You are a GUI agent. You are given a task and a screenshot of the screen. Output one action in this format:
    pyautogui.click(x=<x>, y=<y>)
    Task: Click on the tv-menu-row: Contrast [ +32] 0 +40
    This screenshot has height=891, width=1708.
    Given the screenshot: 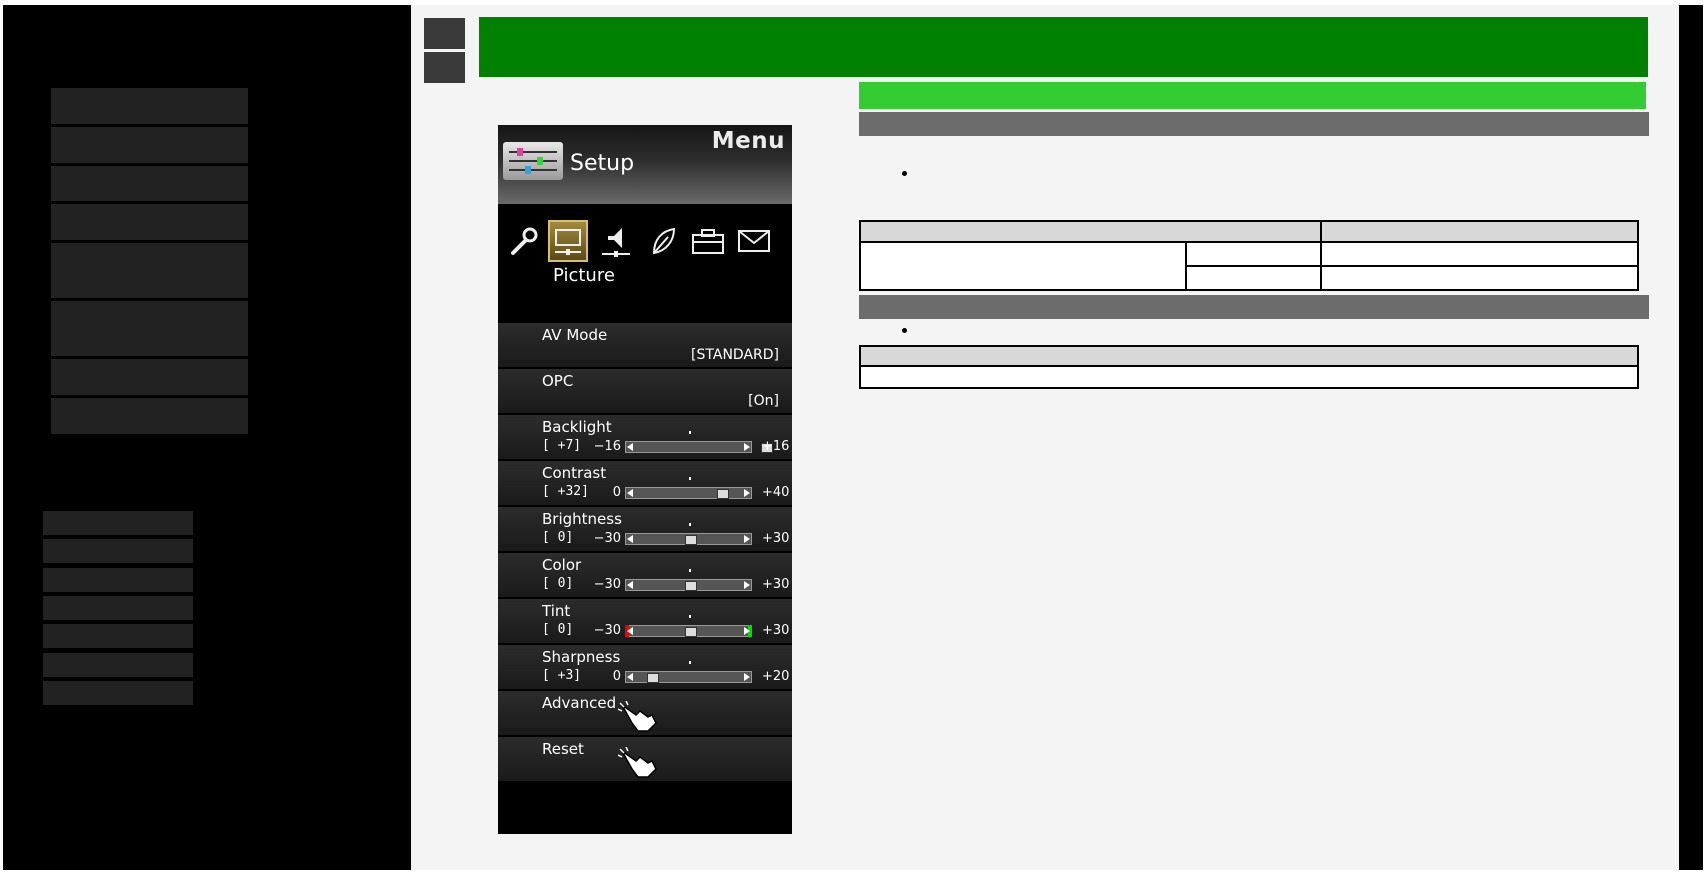 What is the action you would take?
    pyautogui.click(x=645, y=484)
    